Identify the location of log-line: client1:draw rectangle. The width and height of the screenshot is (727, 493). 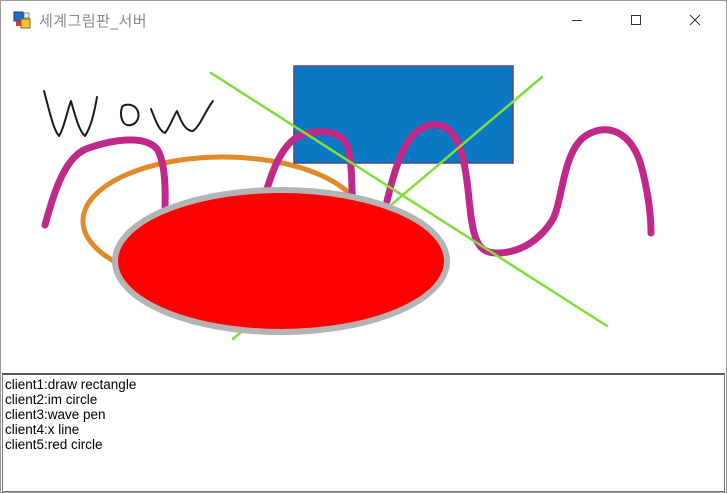
(71, 384).